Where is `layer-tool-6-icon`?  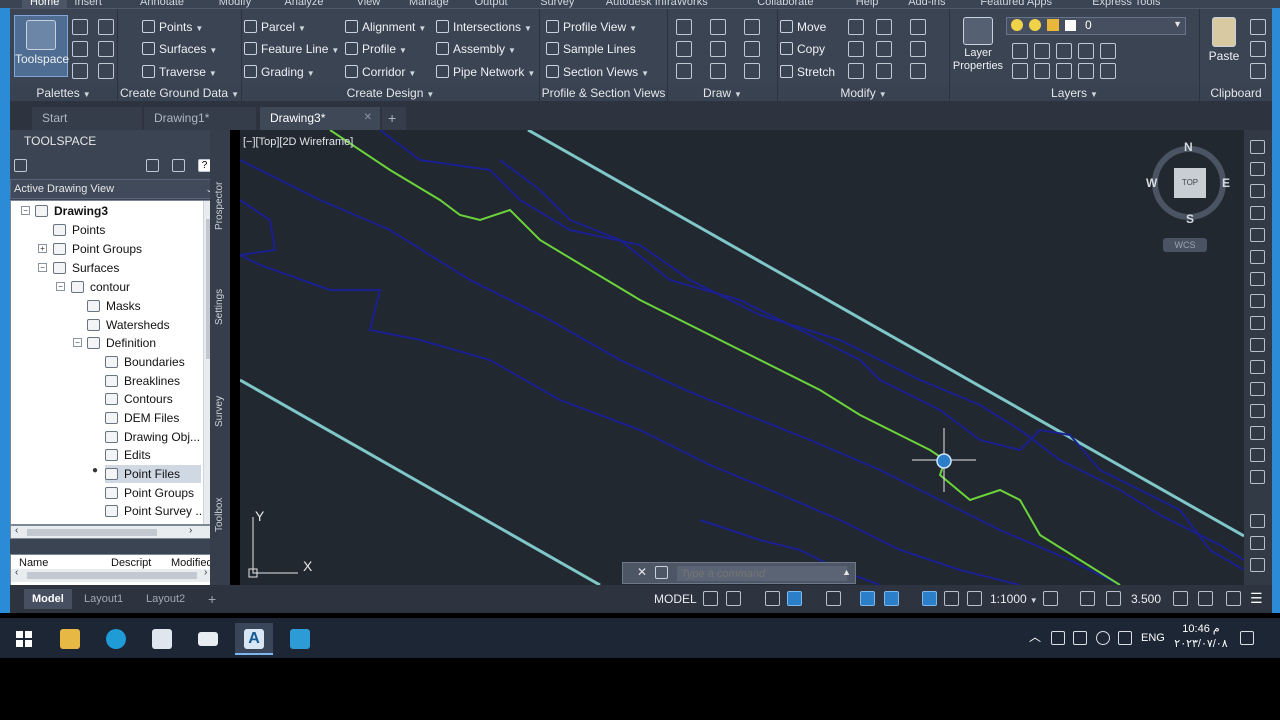 layer-tool-6-icon is located at coordinates (1020, 71).